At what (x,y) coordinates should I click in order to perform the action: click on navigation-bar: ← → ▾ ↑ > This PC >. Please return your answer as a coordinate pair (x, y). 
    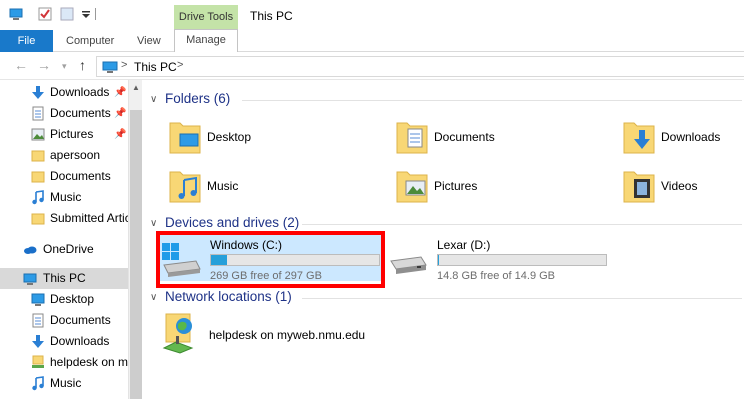
    Looking at the image, I should click on (372, 66).